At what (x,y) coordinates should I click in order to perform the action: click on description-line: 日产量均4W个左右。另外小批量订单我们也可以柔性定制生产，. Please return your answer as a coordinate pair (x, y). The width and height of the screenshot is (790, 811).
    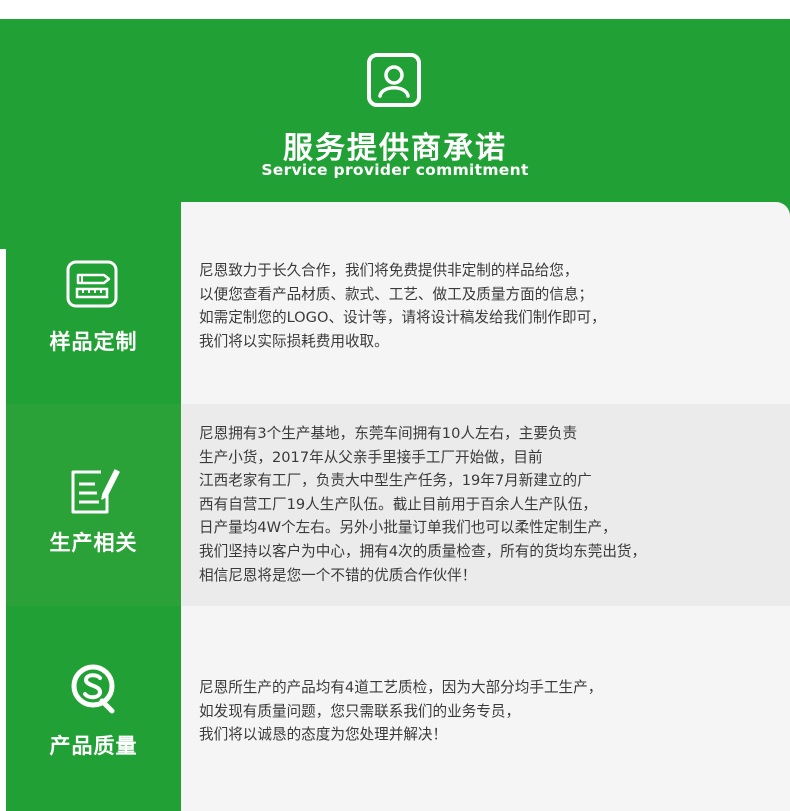
    Looking at the image, I should click on (408, 528).